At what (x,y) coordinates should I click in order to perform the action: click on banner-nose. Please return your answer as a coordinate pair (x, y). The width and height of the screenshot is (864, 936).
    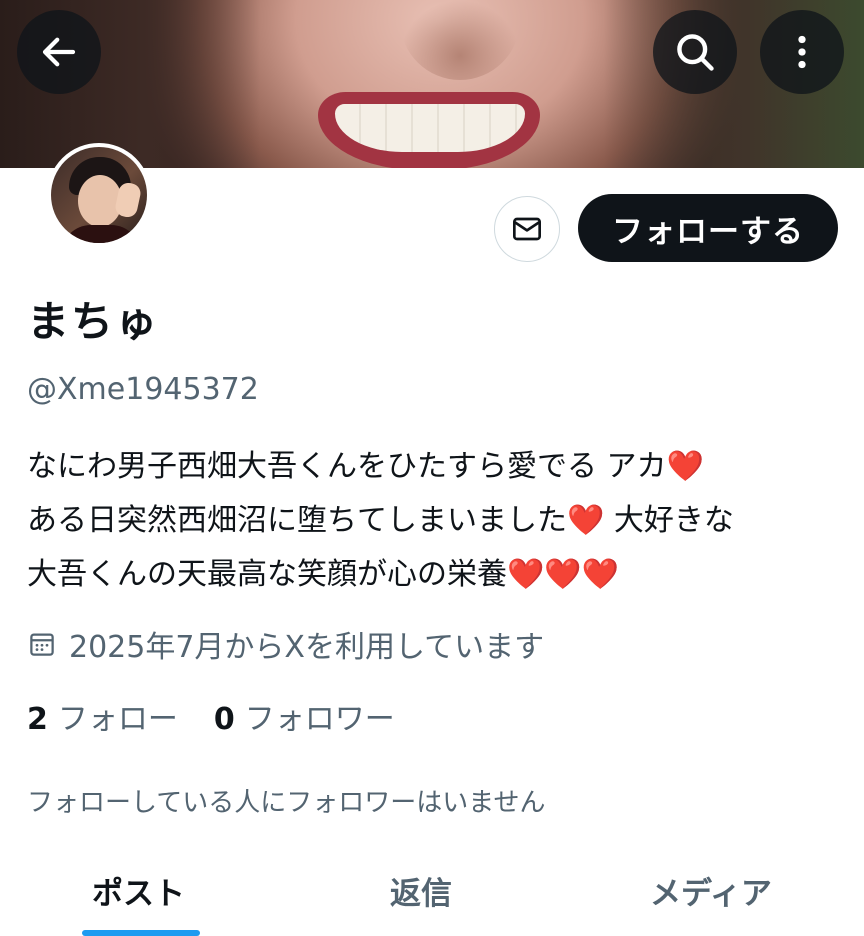
    Looking at the image, I should click on (460, 40).